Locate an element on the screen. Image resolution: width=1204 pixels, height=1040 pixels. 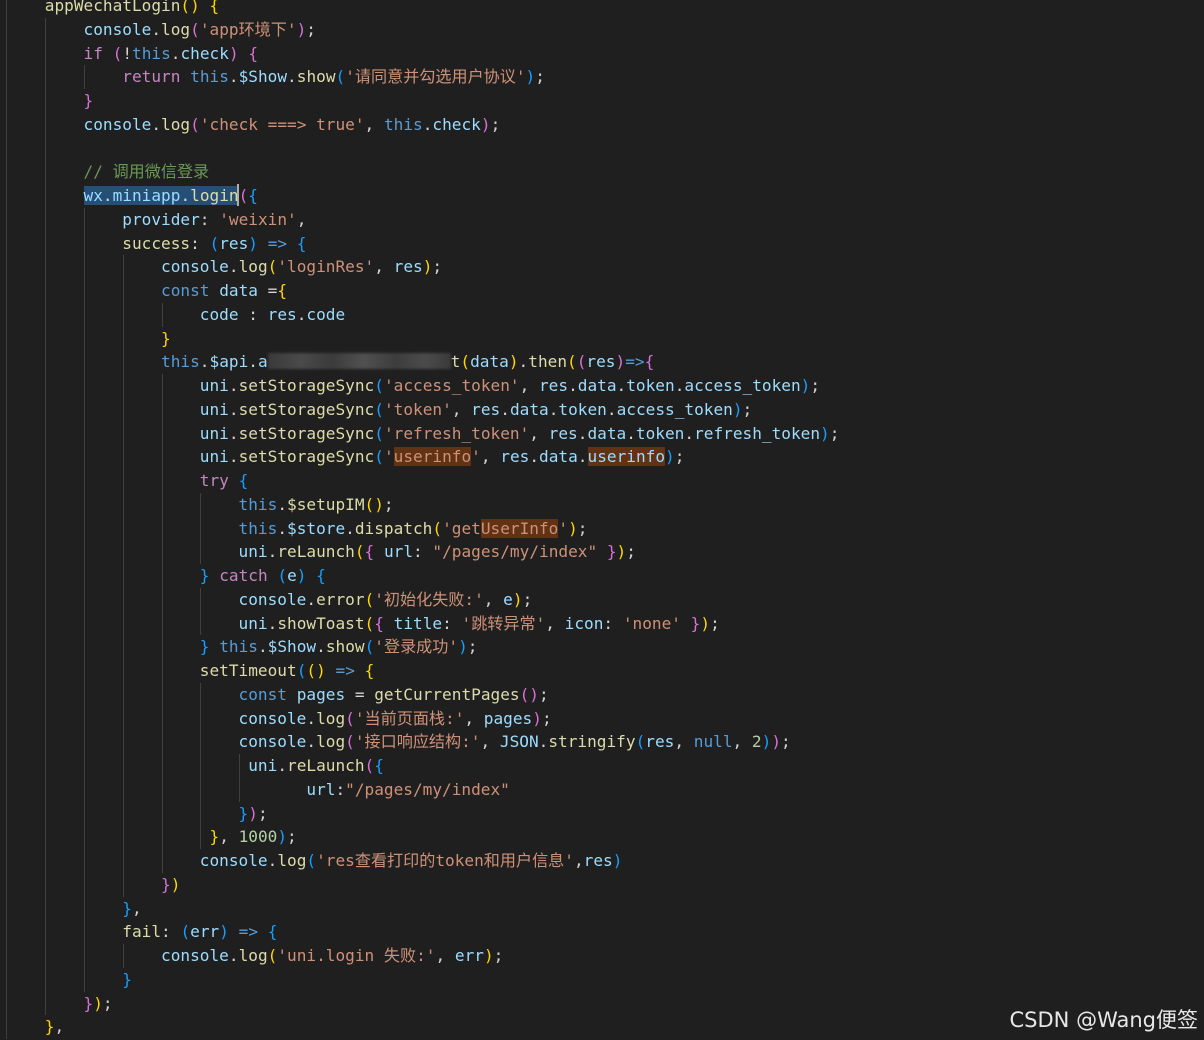
code-line: appWechatLogin() { is located at coordinates (112, 9).